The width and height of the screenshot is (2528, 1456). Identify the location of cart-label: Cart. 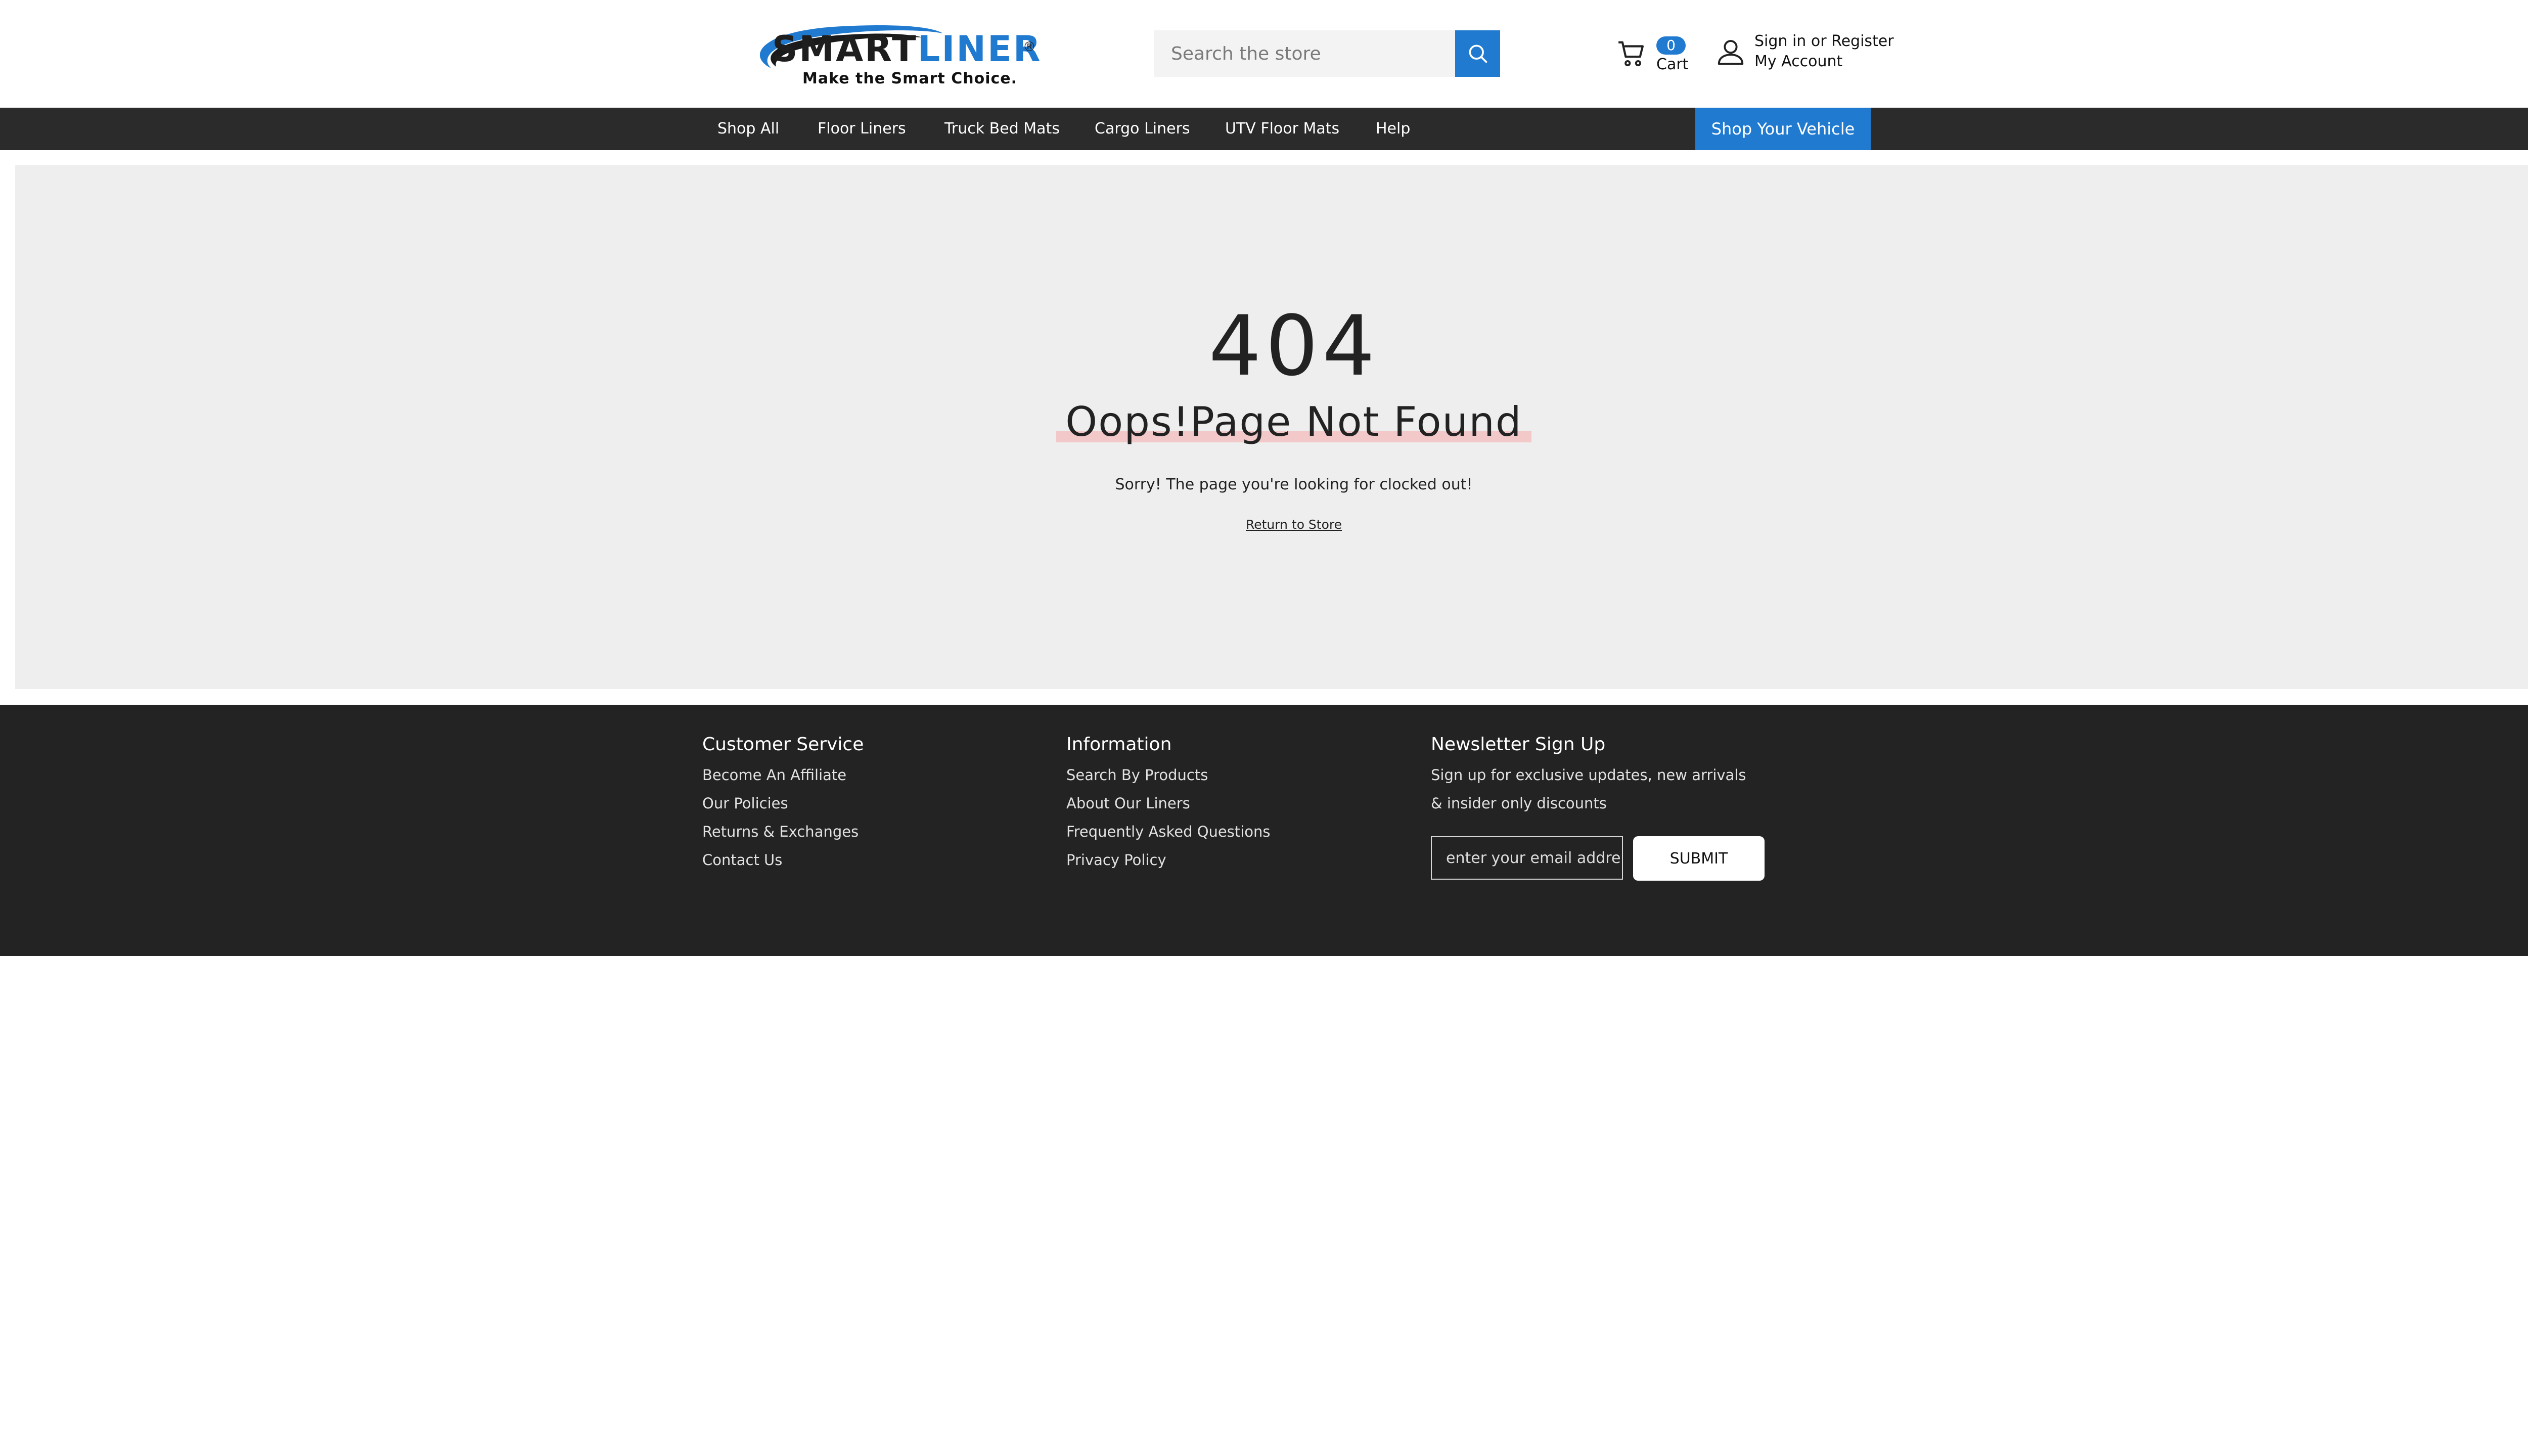
(1673, 64).